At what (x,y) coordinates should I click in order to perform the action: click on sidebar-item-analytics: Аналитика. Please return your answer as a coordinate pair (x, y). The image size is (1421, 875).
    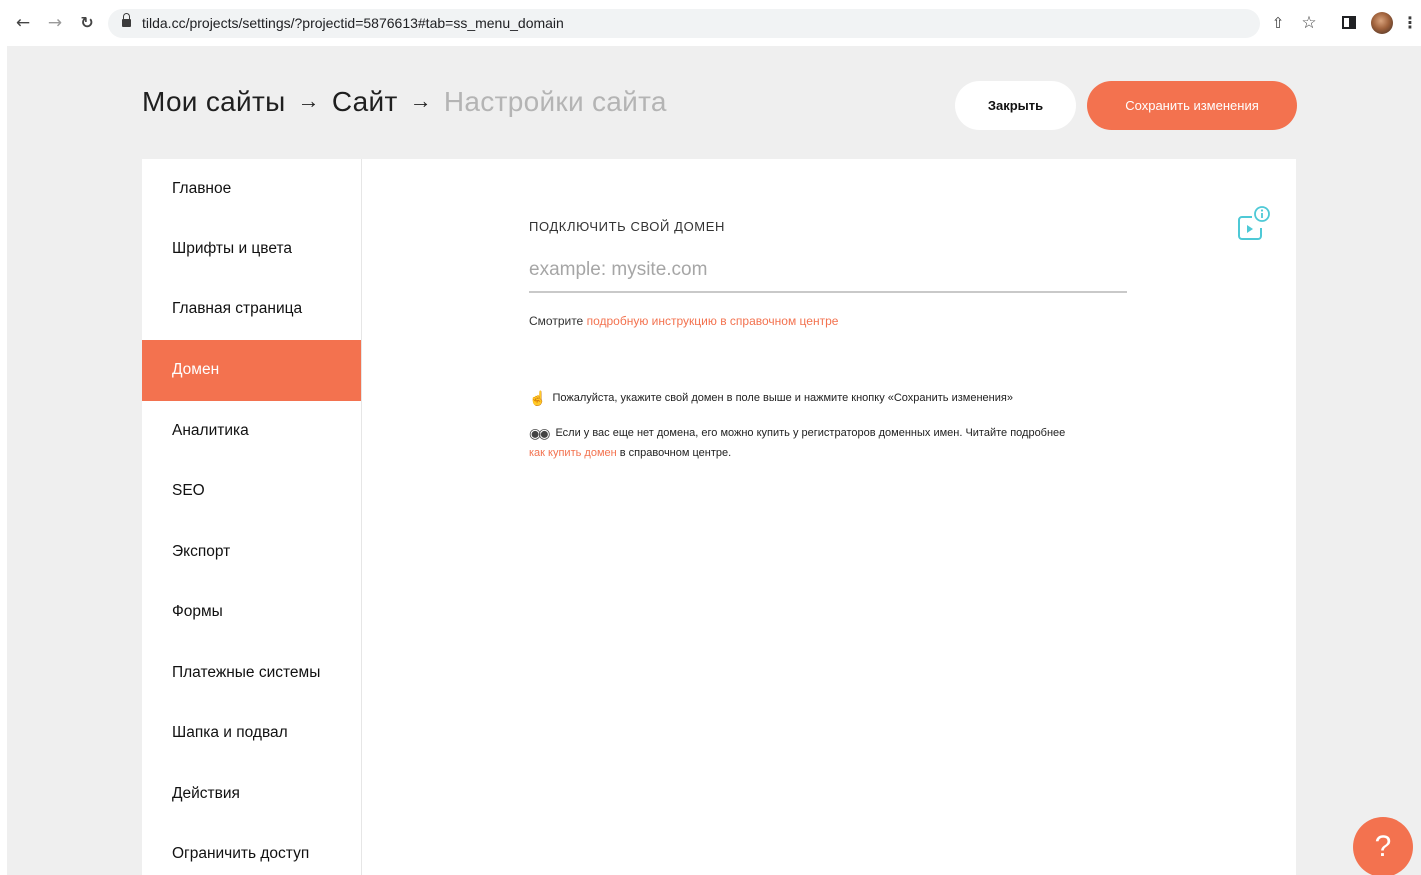
    Looking at the image, I should click on (251, 431).